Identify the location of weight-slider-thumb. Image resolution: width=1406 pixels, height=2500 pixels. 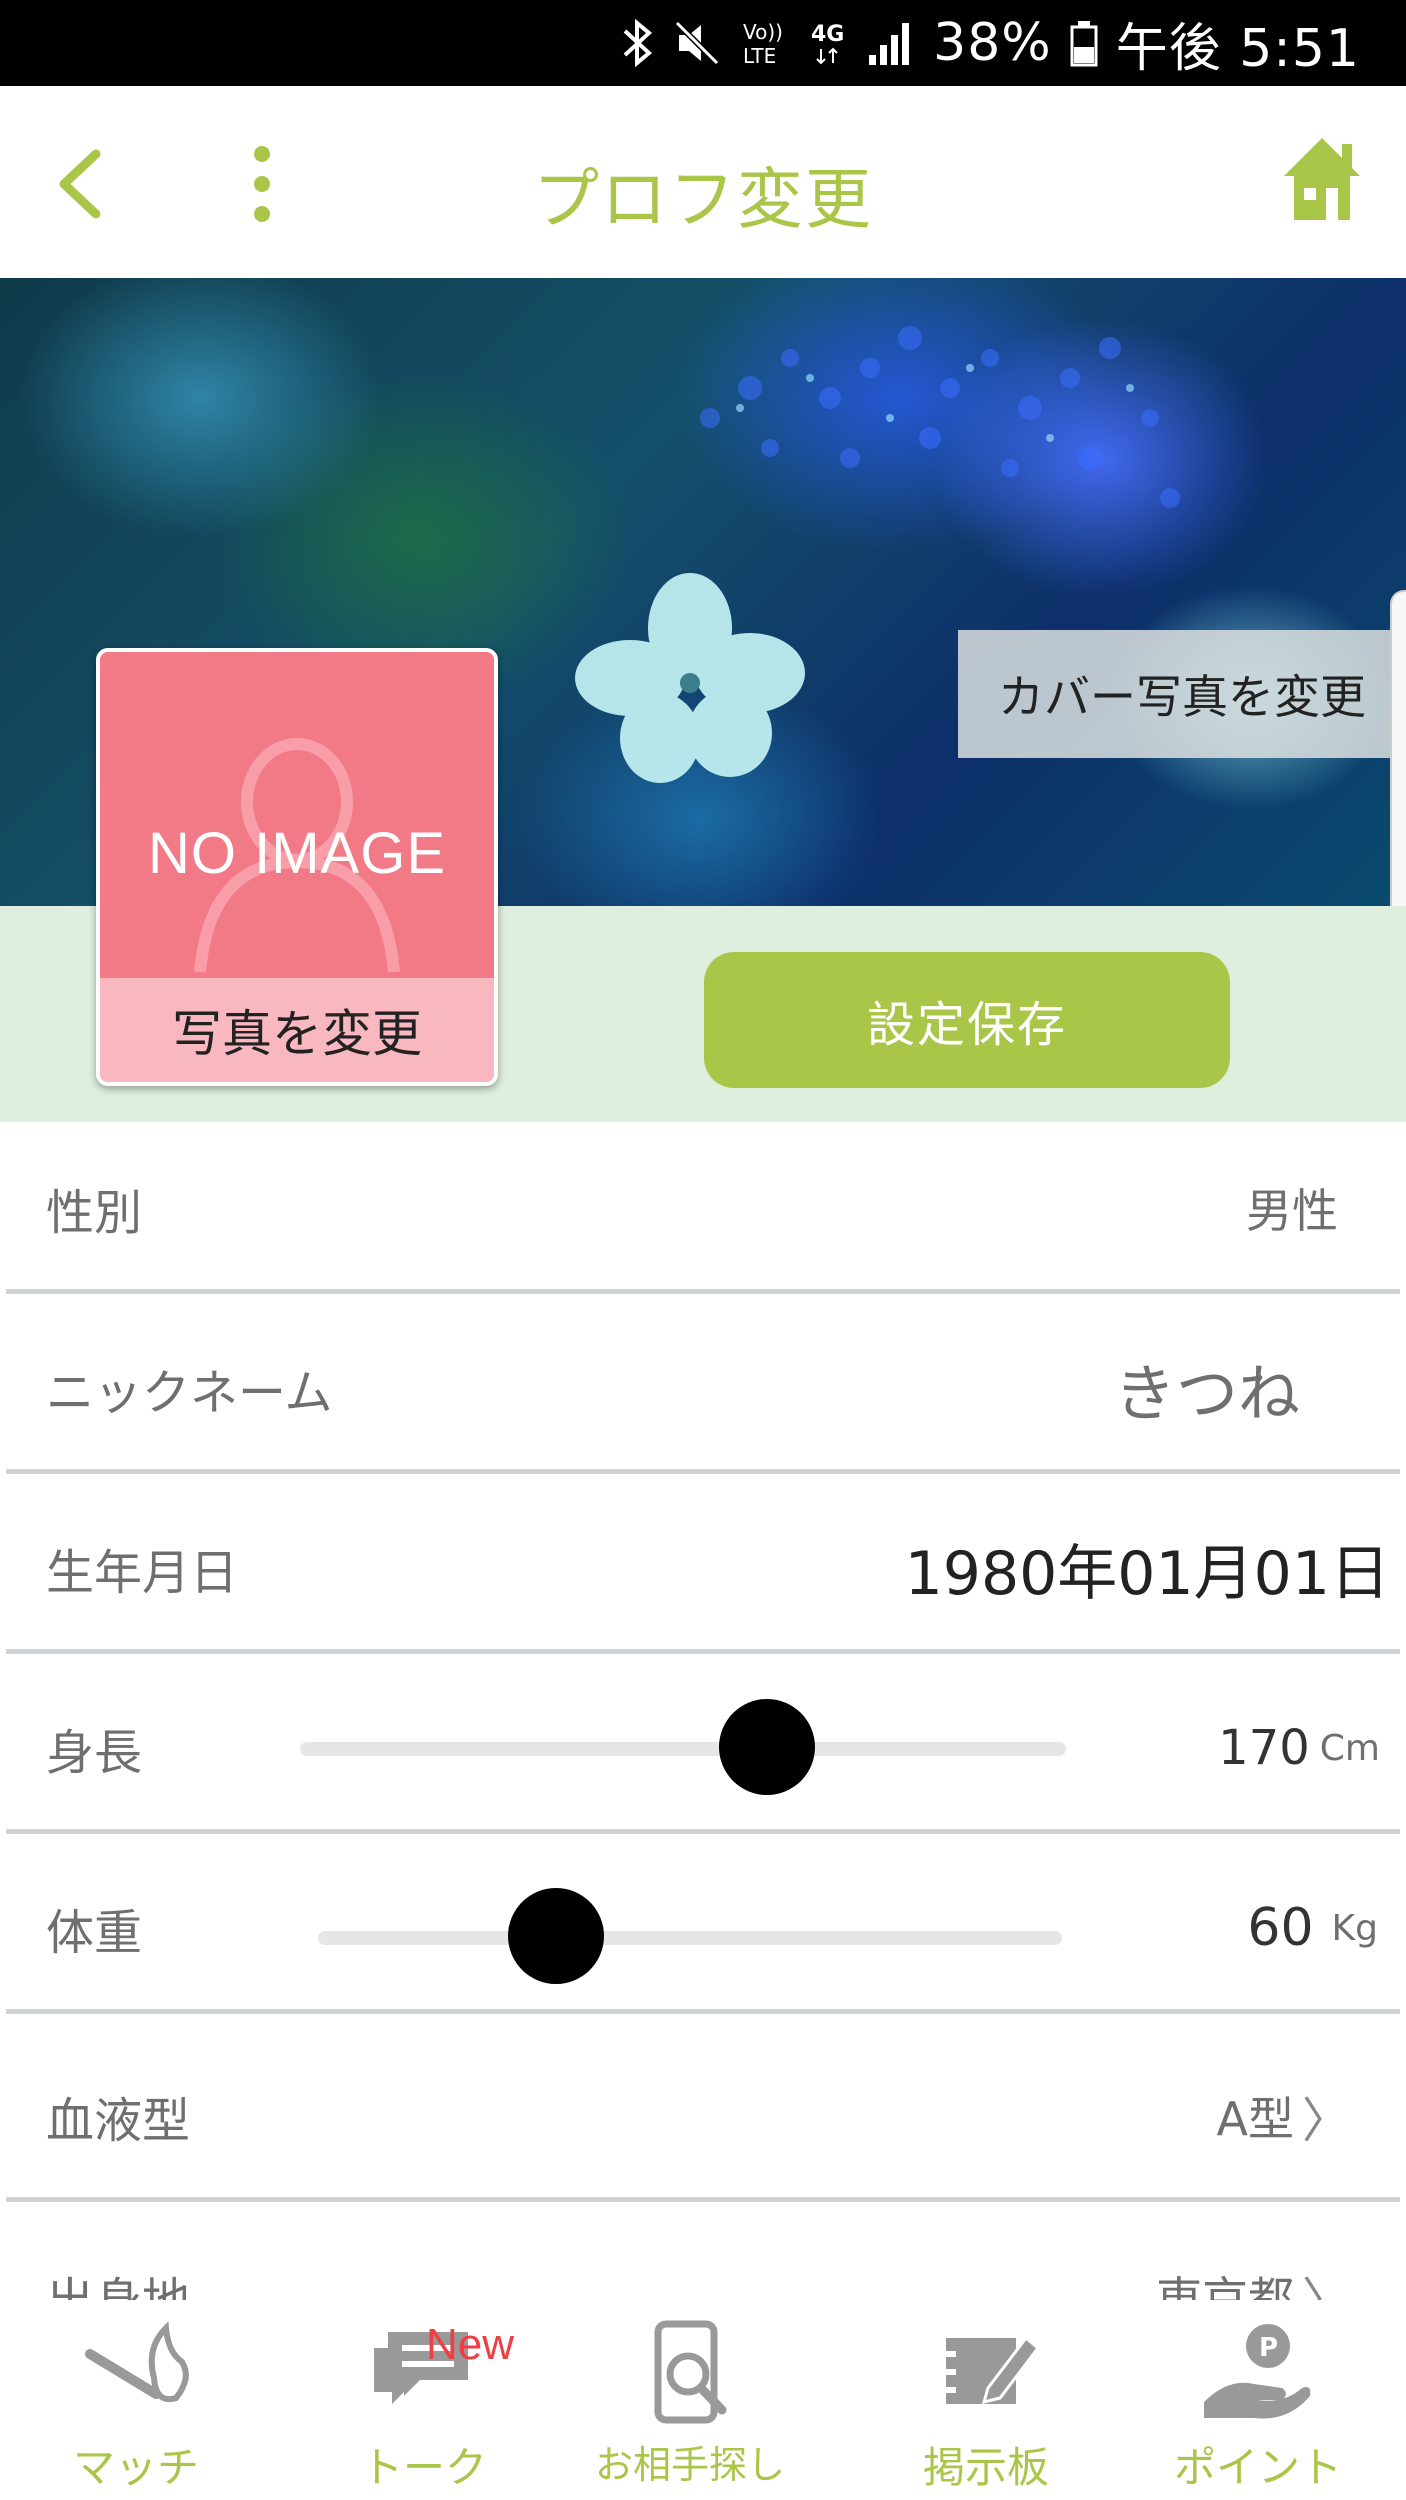
(556, 1936).